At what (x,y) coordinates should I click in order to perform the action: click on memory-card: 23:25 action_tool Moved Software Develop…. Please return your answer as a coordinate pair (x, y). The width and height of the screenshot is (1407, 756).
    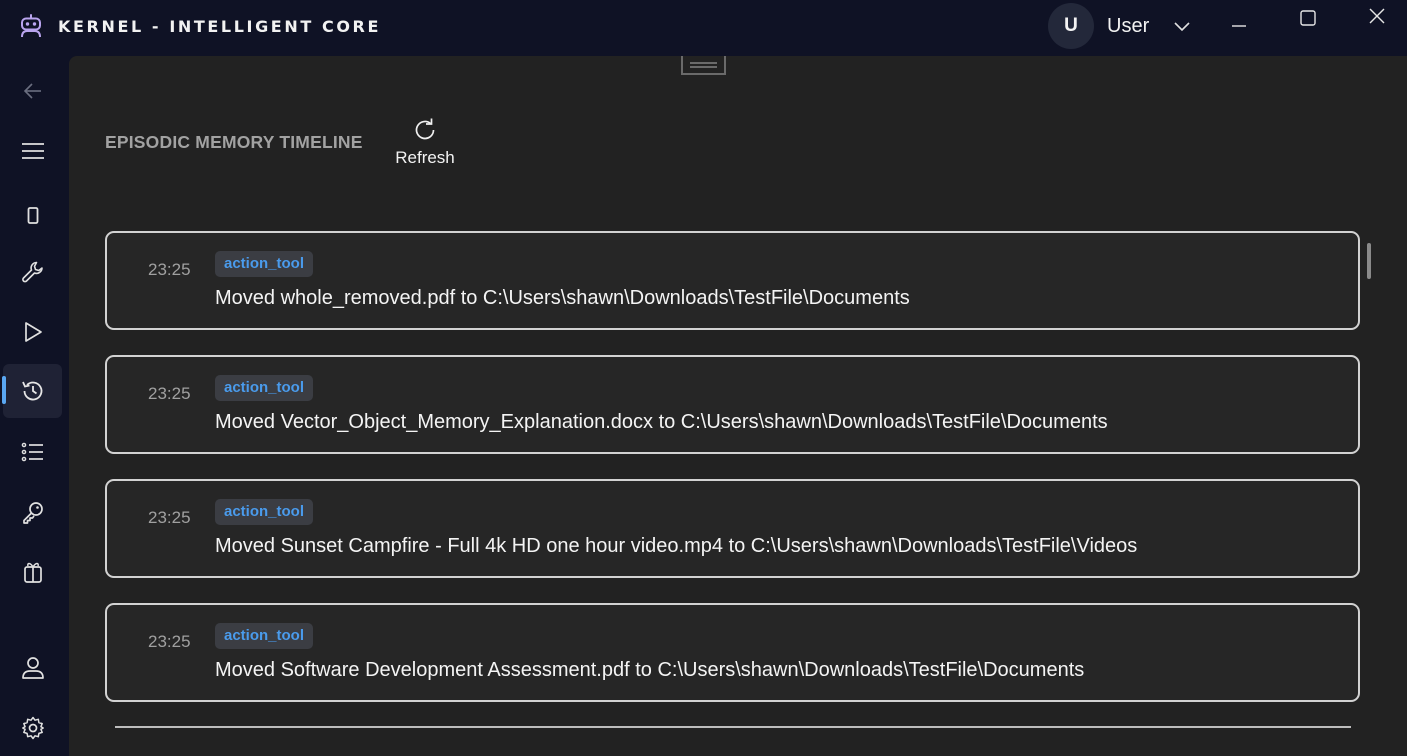
    Looking at the image, I should click on (732, 652).